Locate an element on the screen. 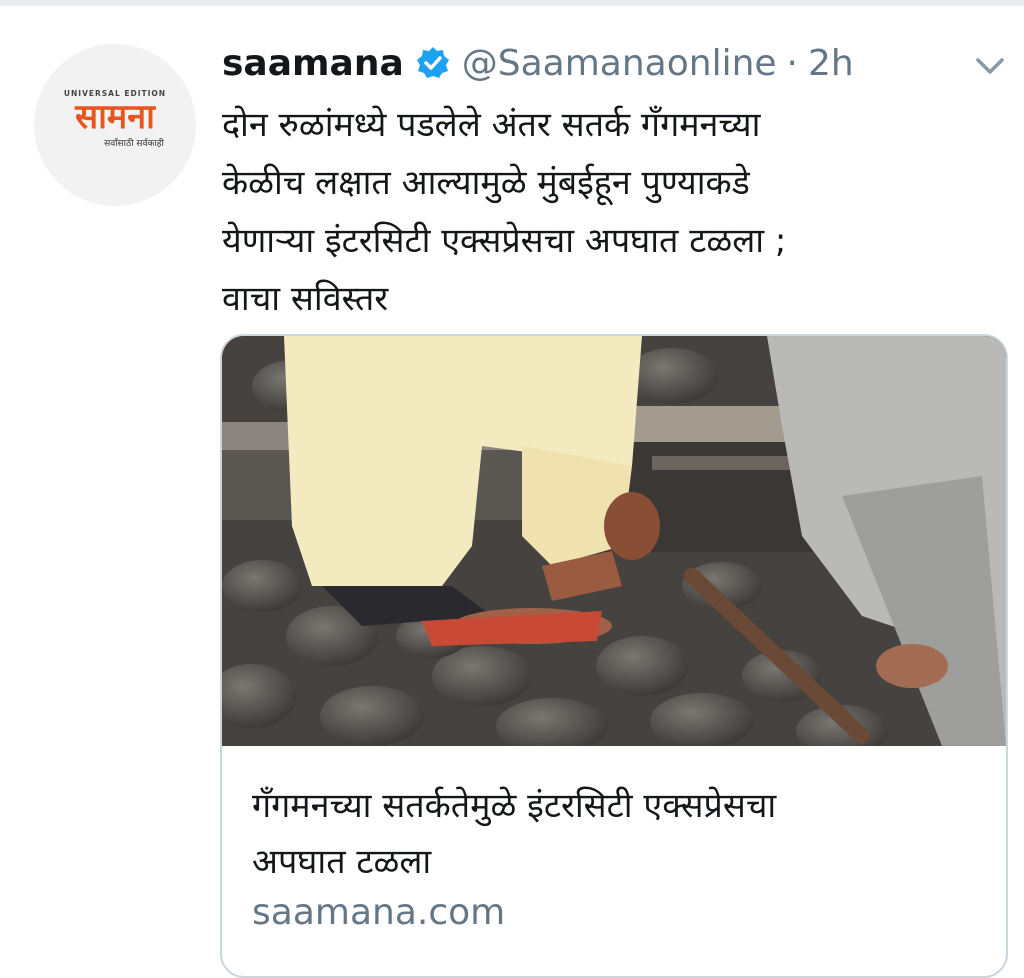 This screenshot has height=978, width=1024. chevron-down-icon is located at coordinates (990, 65).